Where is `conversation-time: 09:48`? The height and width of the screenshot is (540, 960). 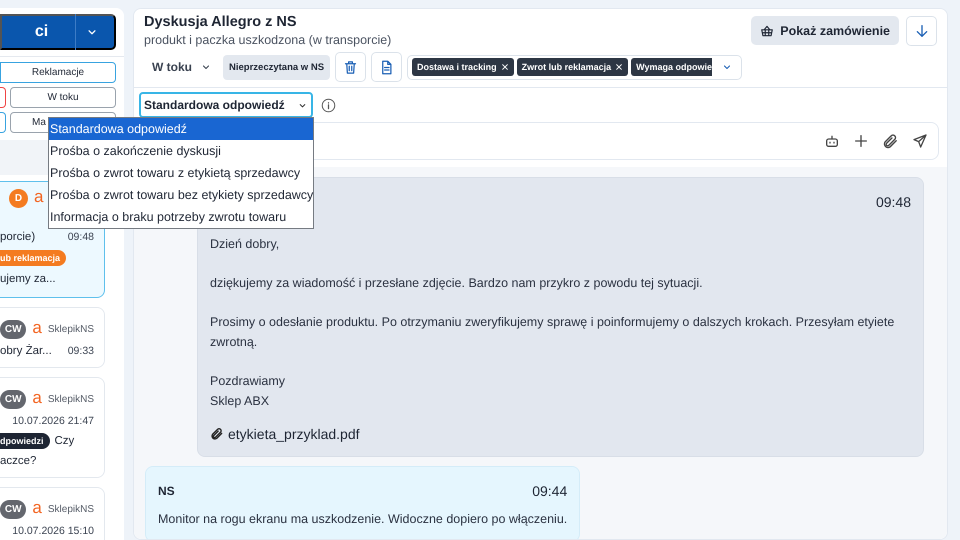 conversation-time: 09:48 is located at coordinates (81, 237).